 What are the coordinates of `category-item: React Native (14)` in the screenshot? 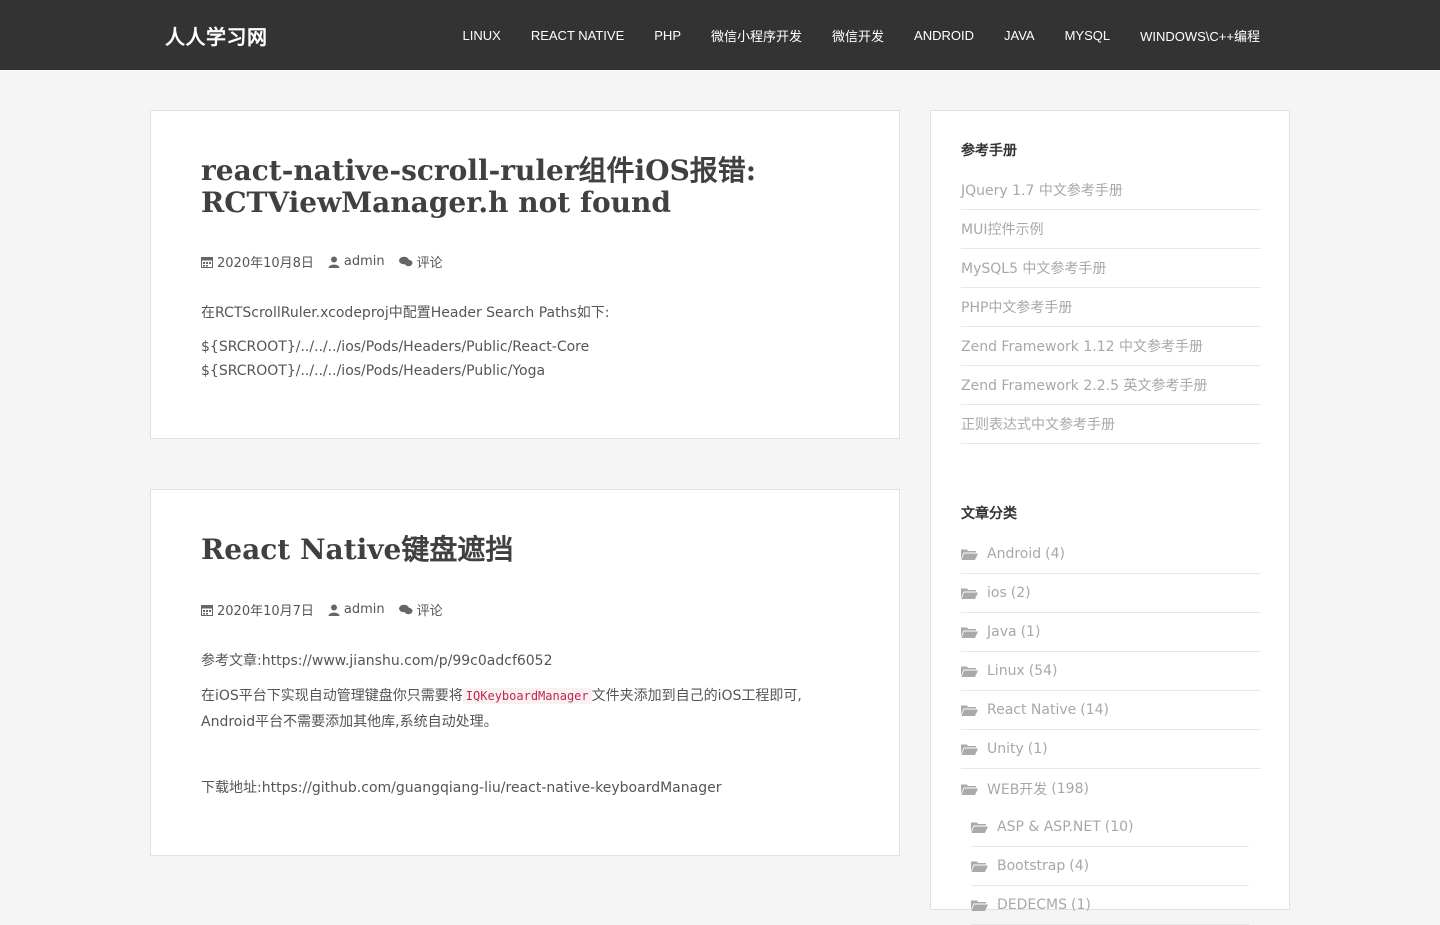 It's located at (1111, 710).